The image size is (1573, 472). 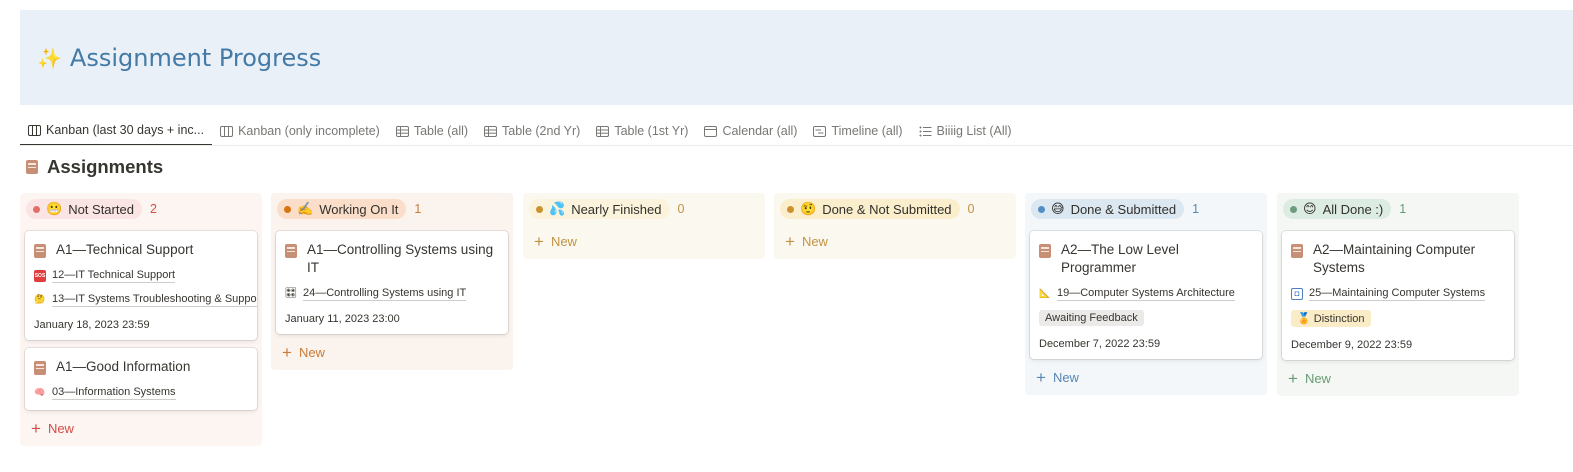 I want to click on tab-view-3: Table (2nd Yr), so click(x=532, y=131).